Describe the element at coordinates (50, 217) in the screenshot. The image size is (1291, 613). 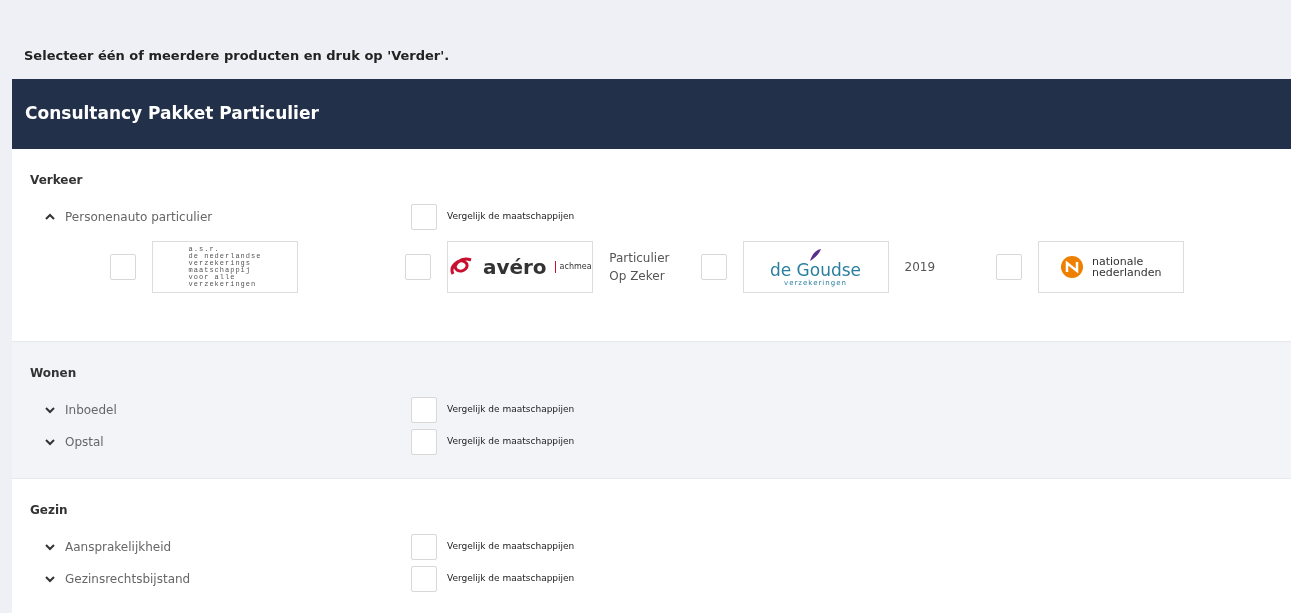
I see `chevron-up-icon` at that location.